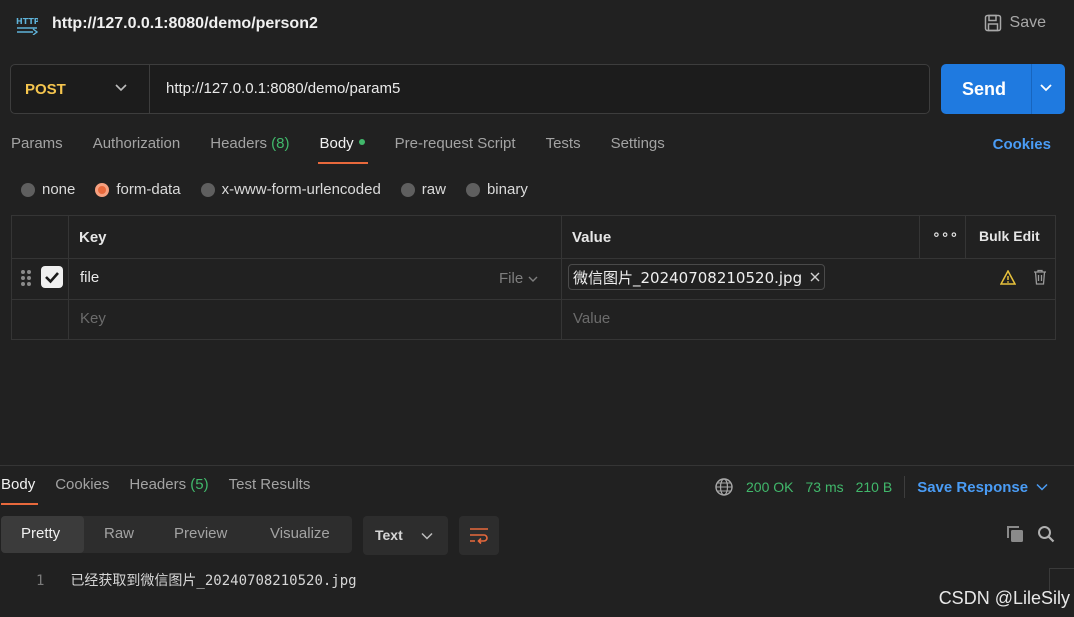 This screenshot has width=1074, height=617. I want to click on separator, so click(905, 487).